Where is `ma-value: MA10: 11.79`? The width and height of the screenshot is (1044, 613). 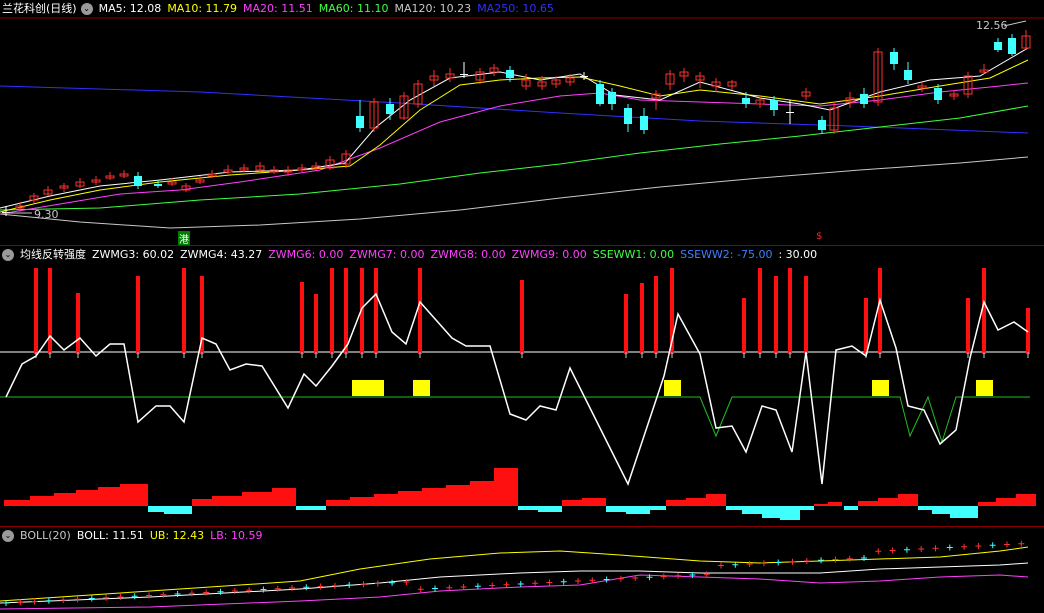
ma-value: MA10: 11.79 is located at coordinates (202, 8).